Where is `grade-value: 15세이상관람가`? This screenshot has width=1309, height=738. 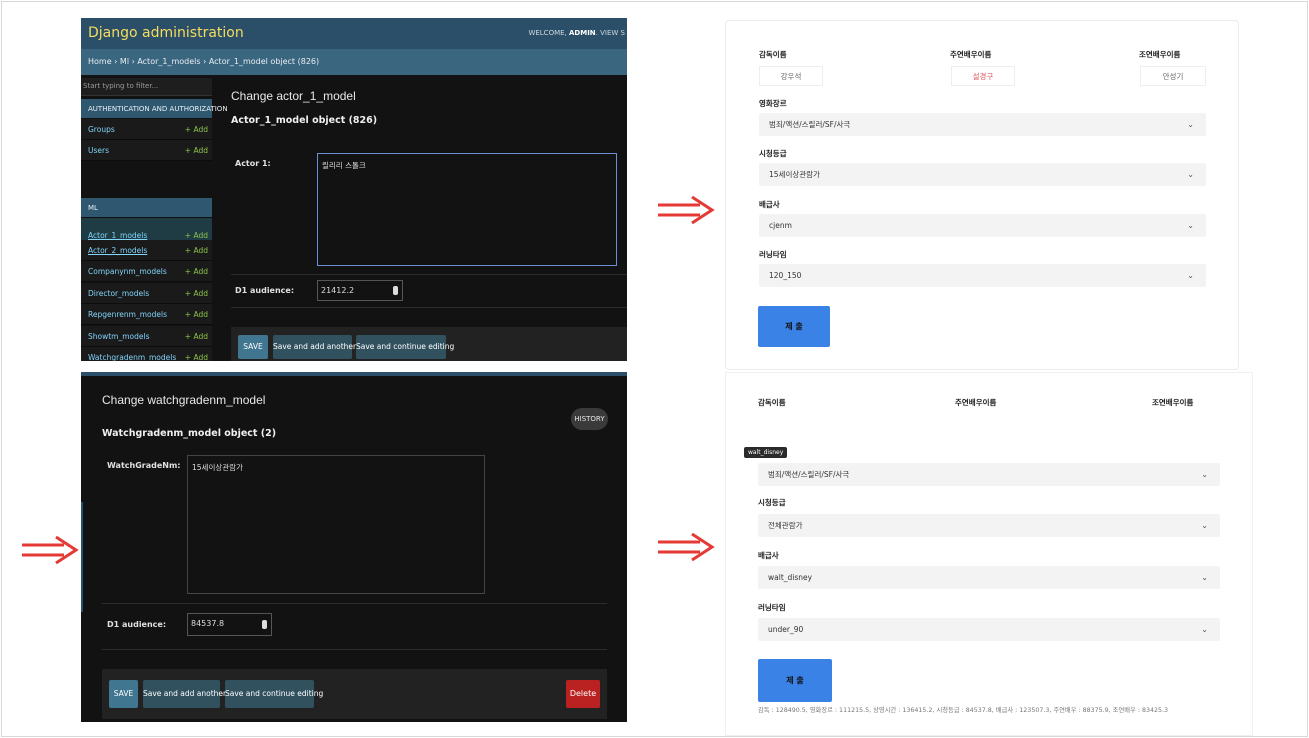 grade-value: 15세이상관람가 is located at coordinates (794, 174).